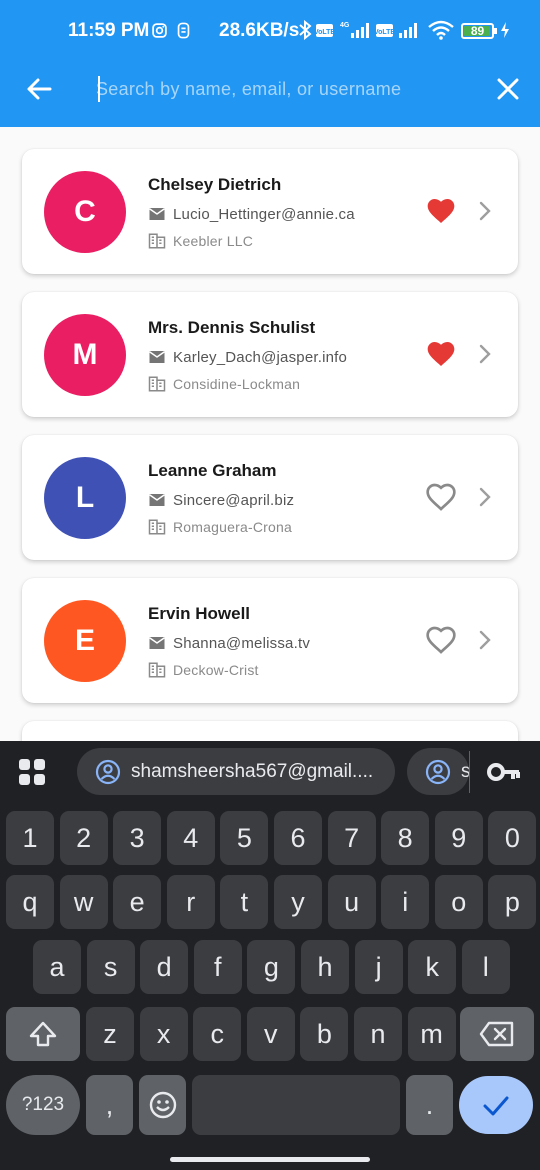  I want to click on key-k: k, so click(432, 967).